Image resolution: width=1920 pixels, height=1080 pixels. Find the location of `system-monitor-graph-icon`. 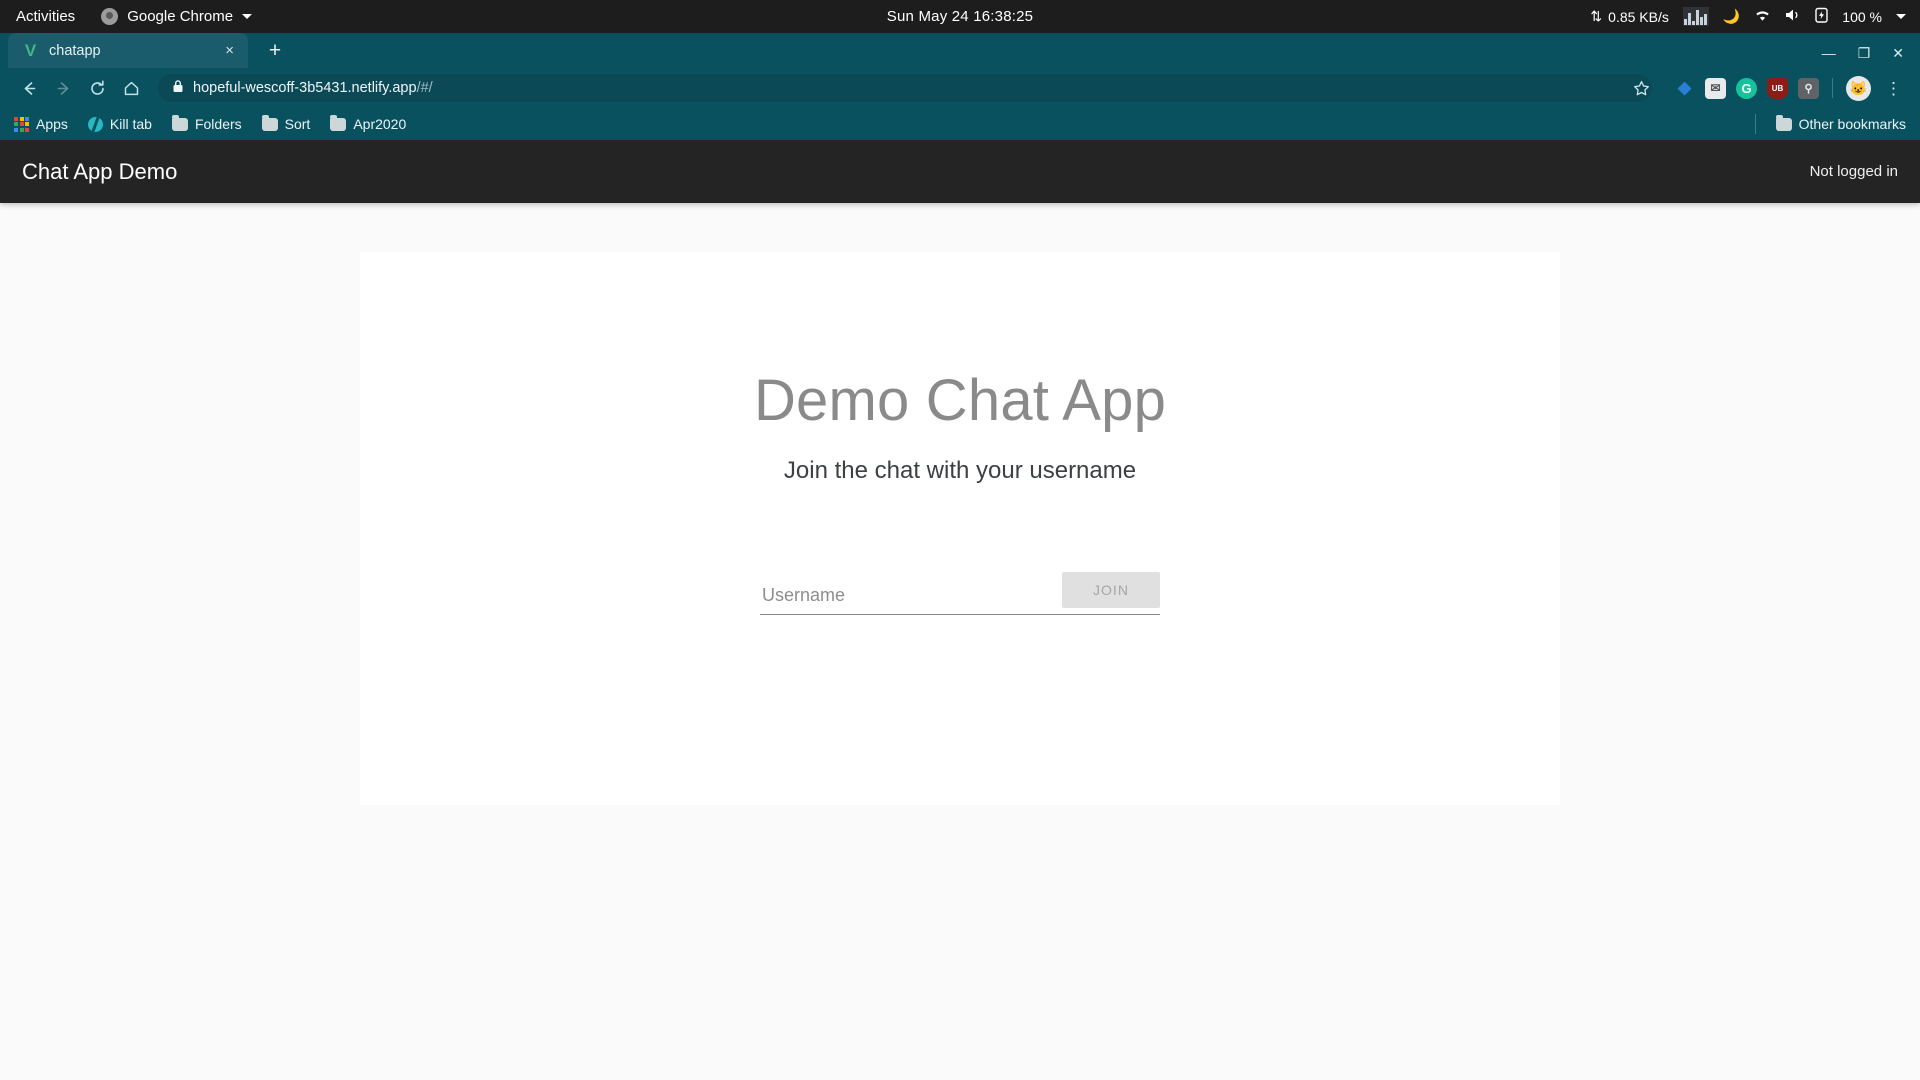

system-monitor-graph-icon is located at coordinates (1695, 16).